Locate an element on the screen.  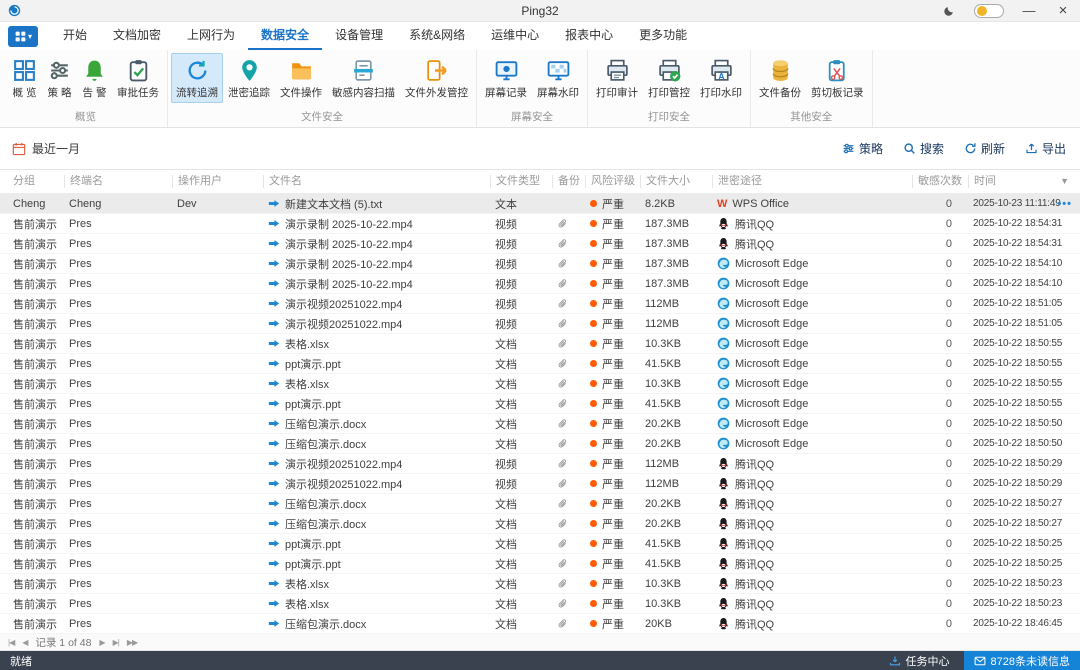
ribbon-item-审批任务: 审批任务 is located at coordinates (138, 78).